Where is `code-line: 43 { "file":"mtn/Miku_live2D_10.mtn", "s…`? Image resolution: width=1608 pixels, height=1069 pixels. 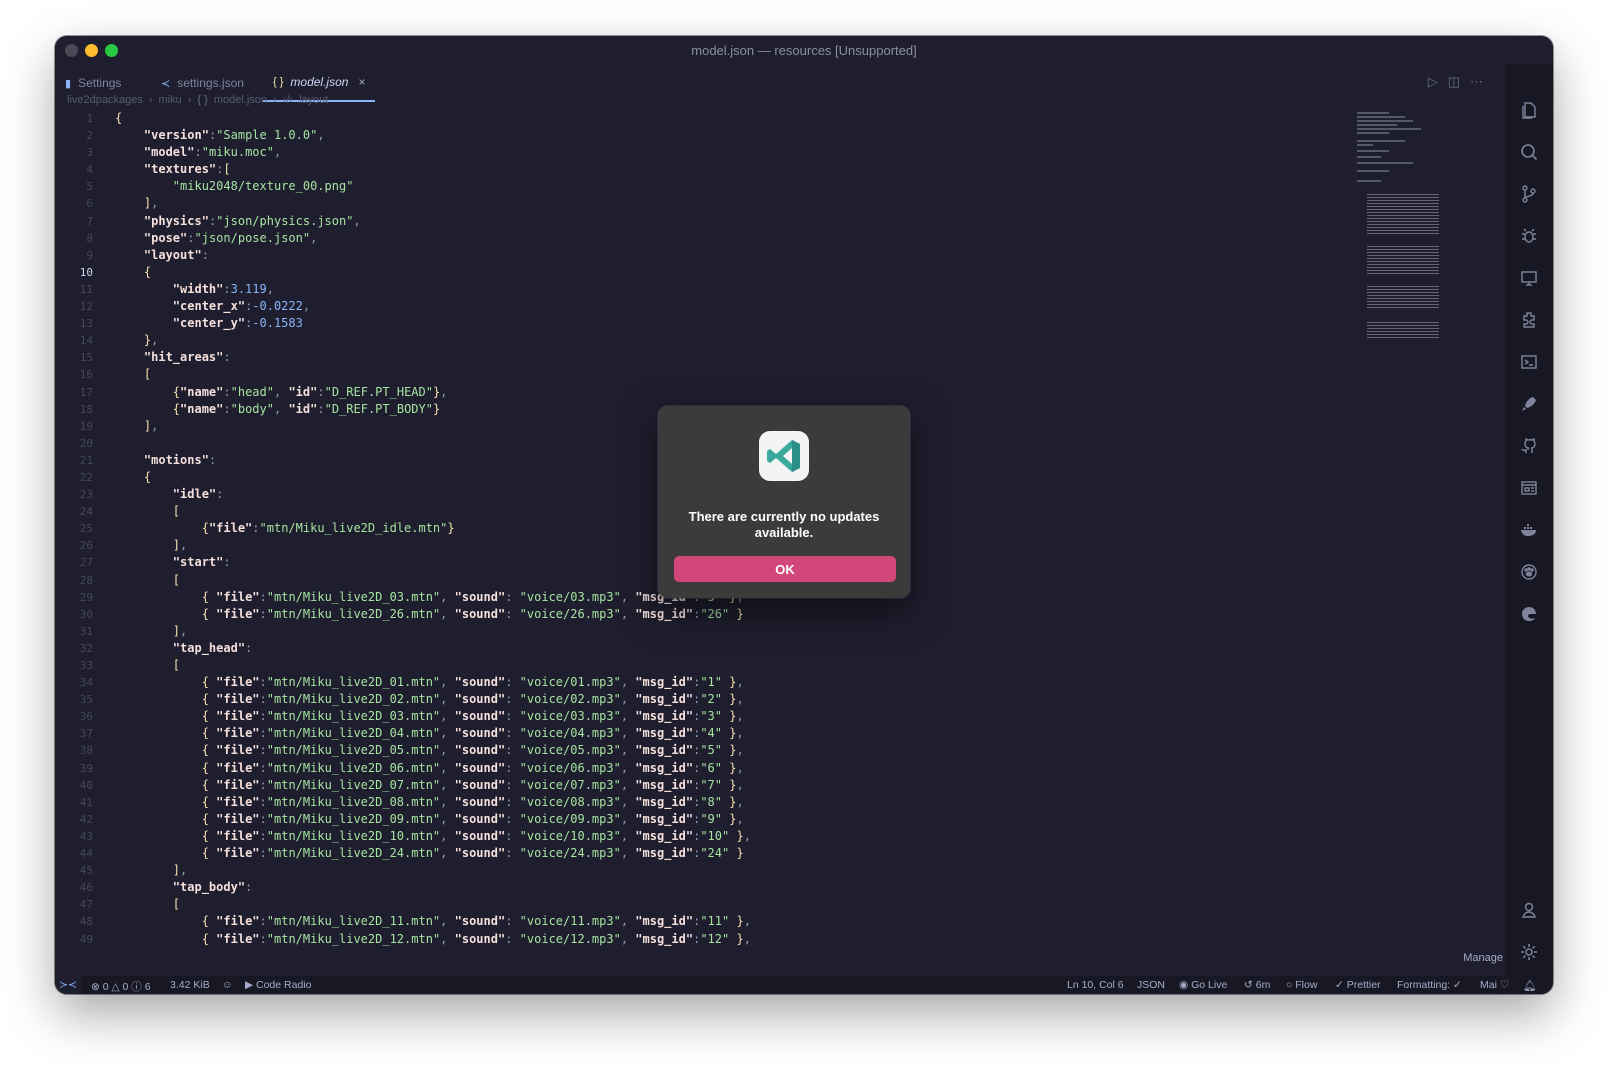 code-line: 43 { "file":"mtn/Miku_live2D_10.mtn", "s… is located at coordinates (735, 836).